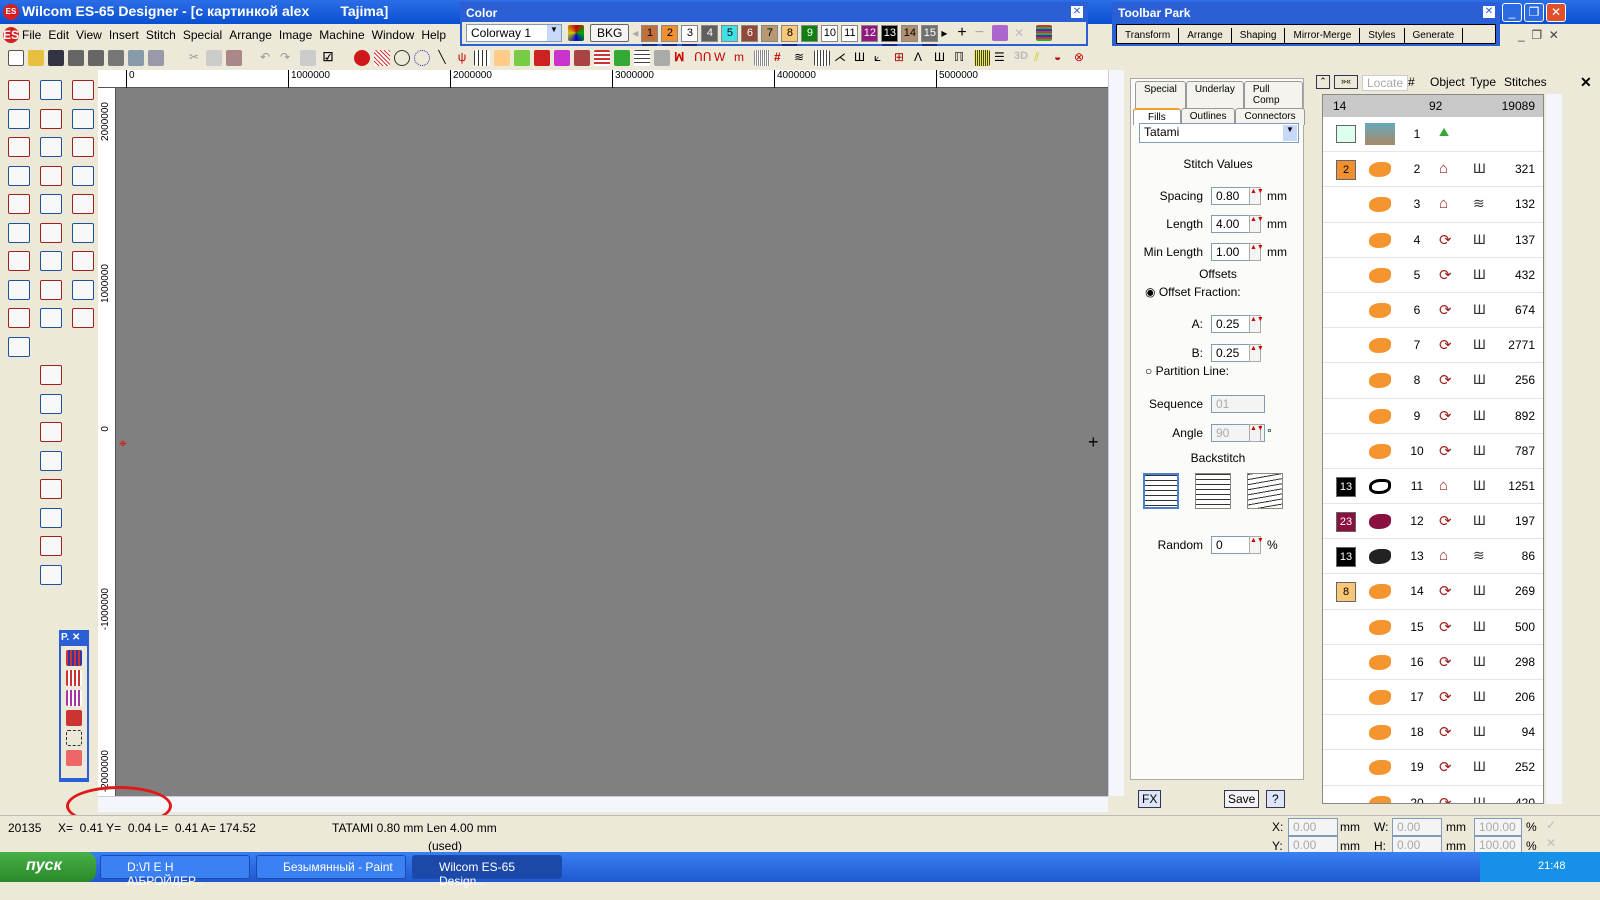  I want to click on hoop-icon, so click(502, 58).